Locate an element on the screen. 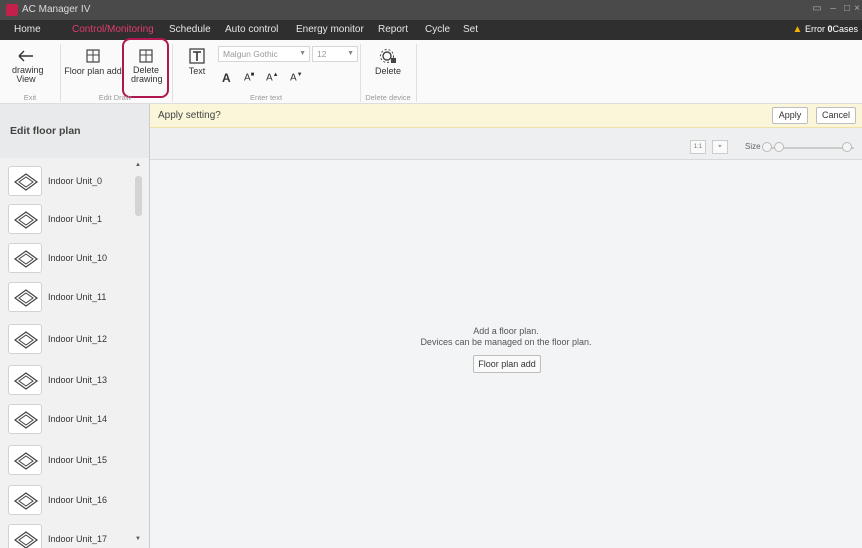 This screenshot has height=548, width=862. delete-device-button: Delete is located at coordinates (388, 62).